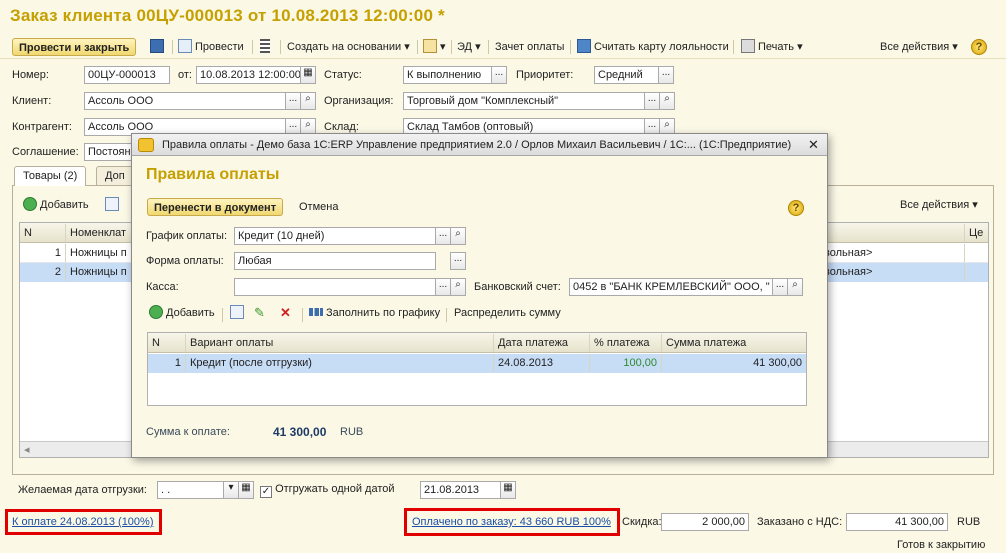  I want to click on org-label: Организация:, so click(359, 101).